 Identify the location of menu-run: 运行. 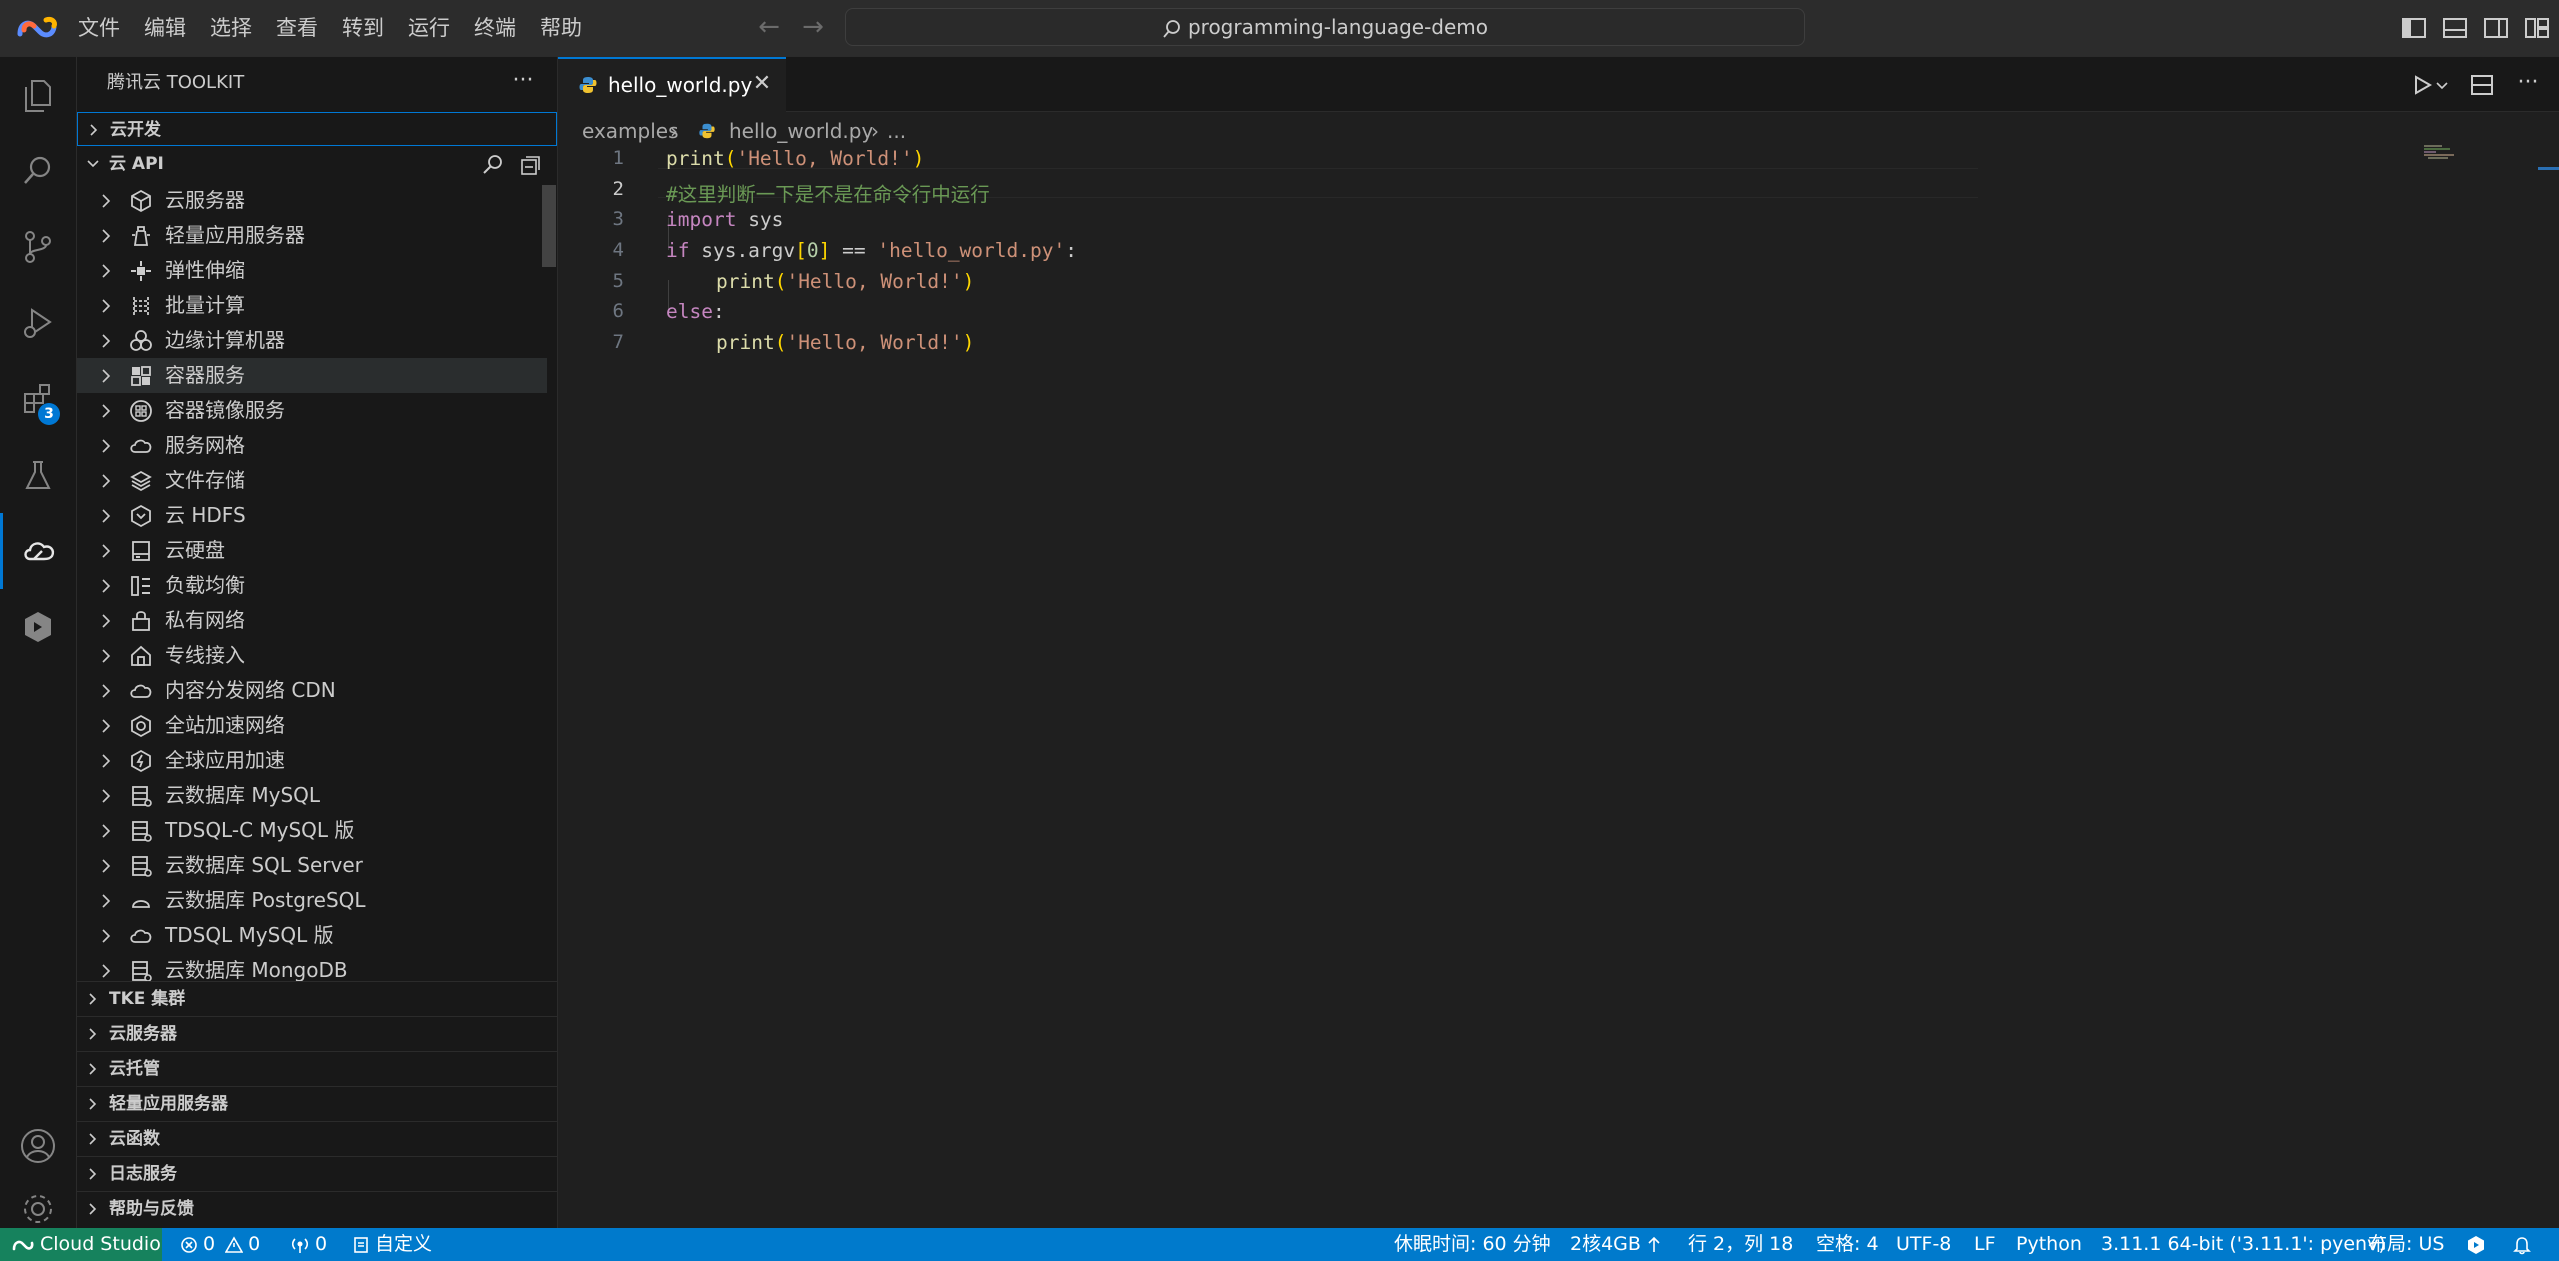
(429, 28).